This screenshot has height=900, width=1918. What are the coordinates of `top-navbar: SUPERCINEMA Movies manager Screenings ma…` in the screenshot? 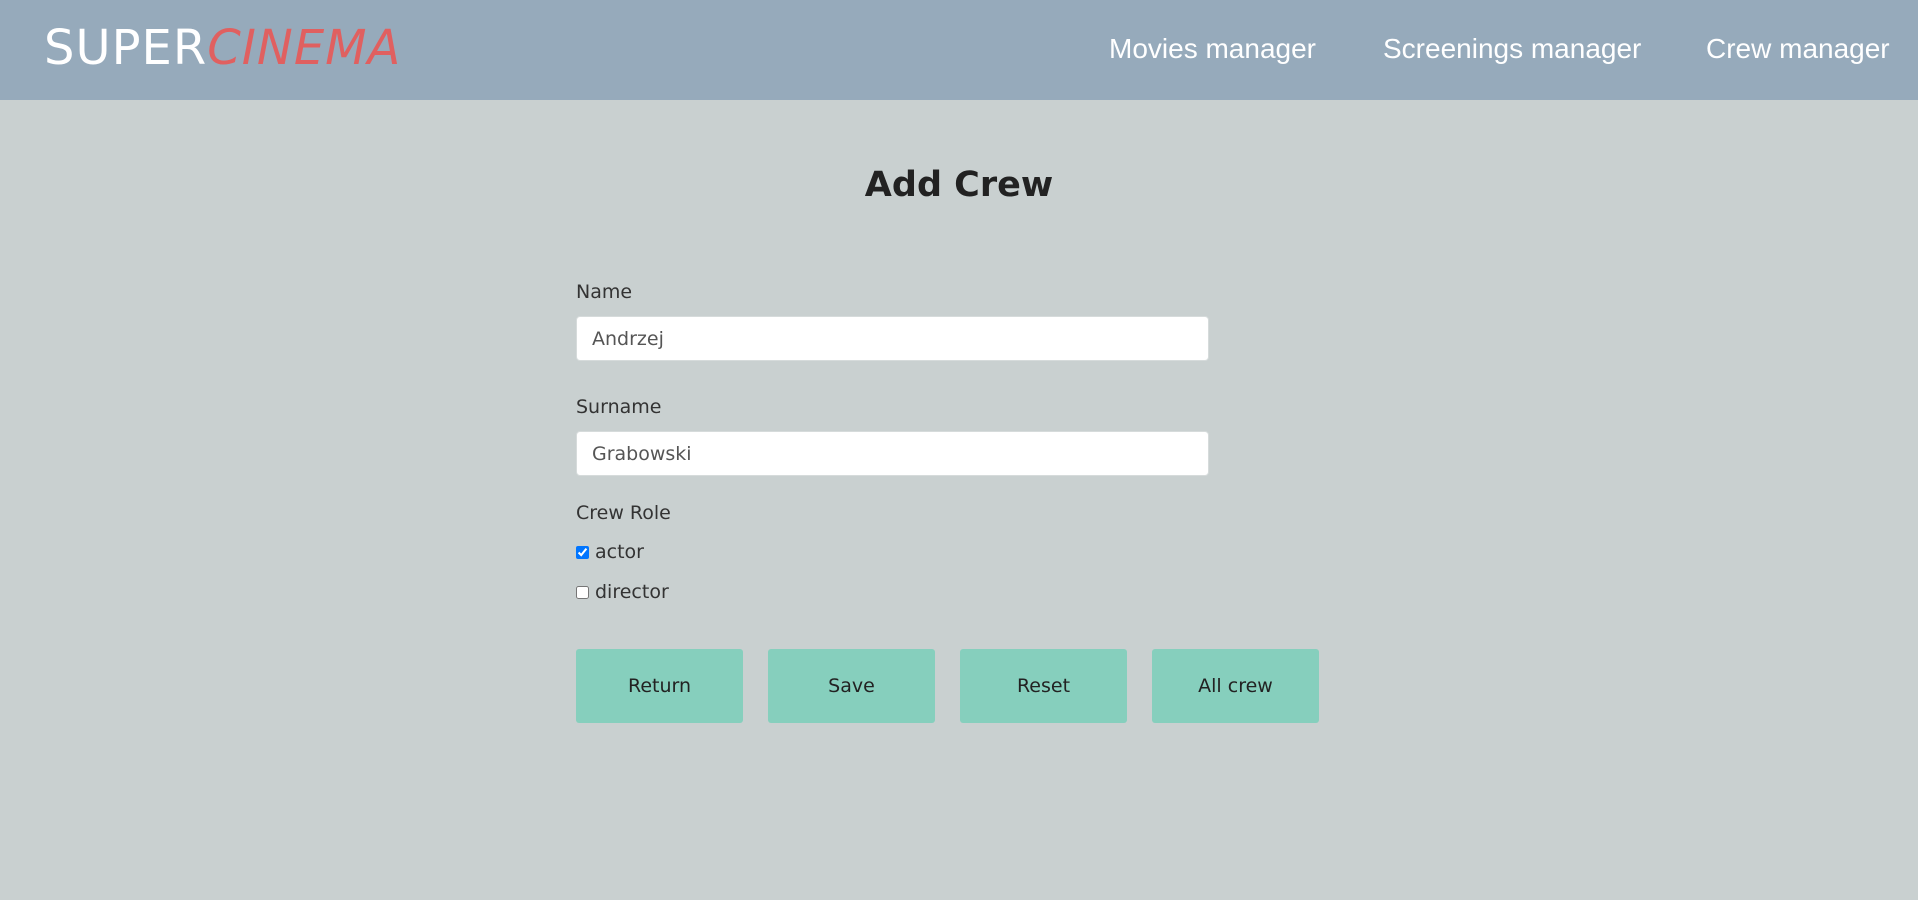 It's located at (959, 50).